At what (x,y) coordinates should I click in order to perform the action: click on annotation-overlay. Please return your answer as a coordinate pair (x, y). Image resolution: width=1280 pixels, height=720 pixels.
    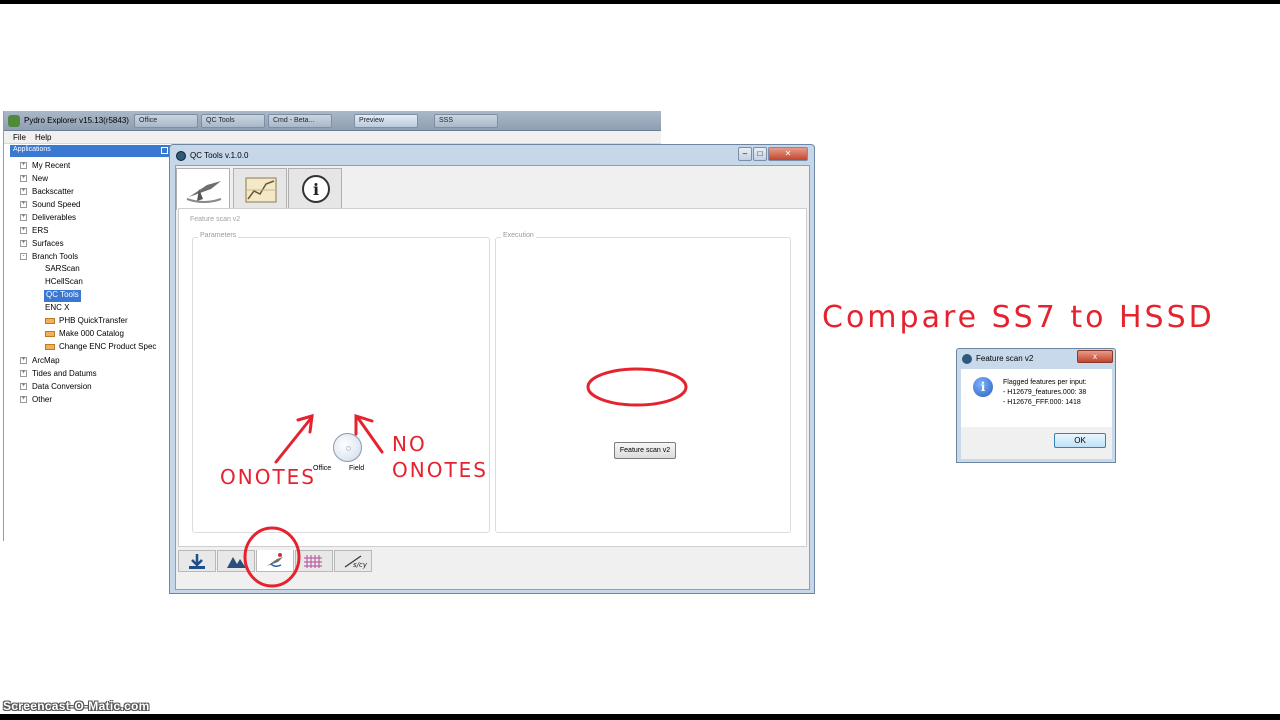
    Looking at the image, I should click on (465, 477).